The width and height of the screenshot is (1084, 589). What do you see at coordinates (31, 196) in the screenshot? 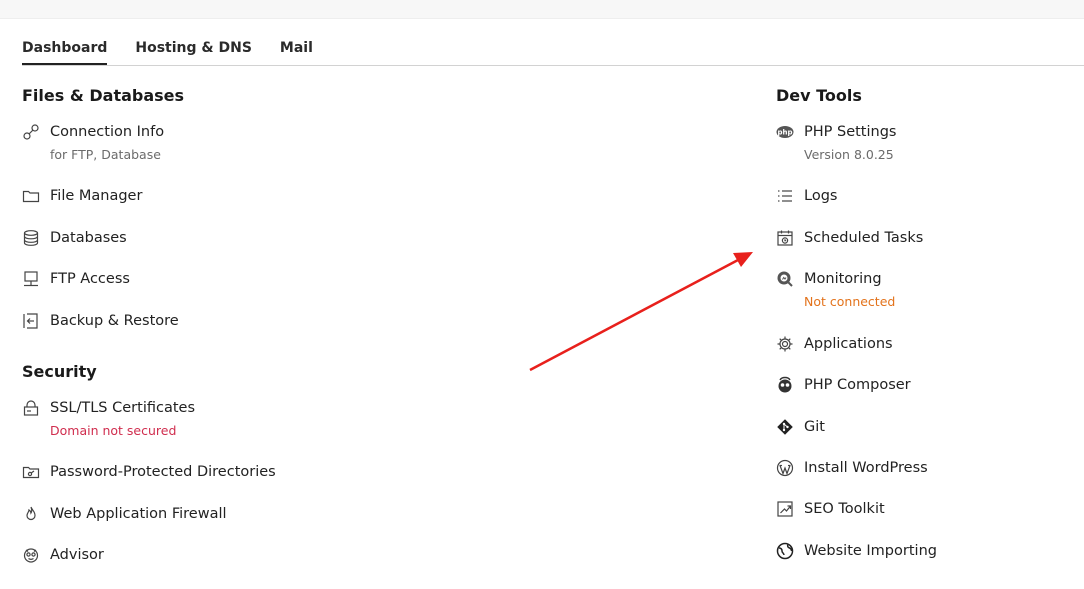
I see `folder-icon` at bounding box center [31, 196].